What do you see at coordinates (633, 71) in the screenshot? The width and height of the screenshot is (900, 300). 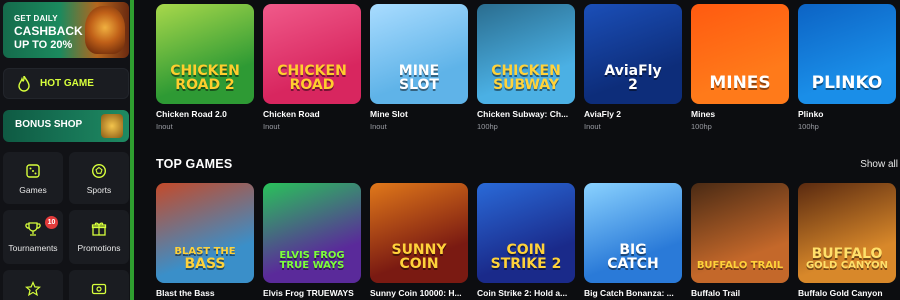 I see `game-logo-line: AviaFly` at bounding box center [633, 71].